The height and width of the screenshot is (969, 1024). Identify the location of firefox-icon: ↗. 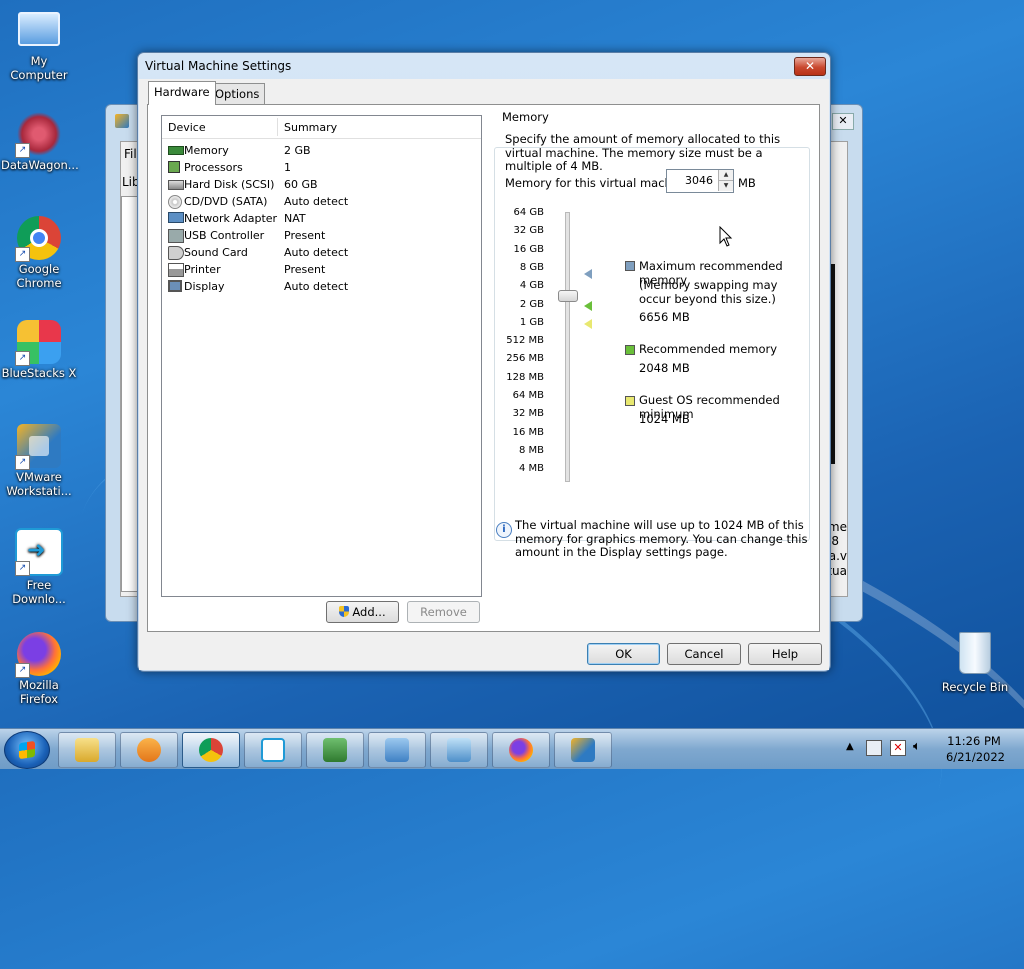
(38, 655).